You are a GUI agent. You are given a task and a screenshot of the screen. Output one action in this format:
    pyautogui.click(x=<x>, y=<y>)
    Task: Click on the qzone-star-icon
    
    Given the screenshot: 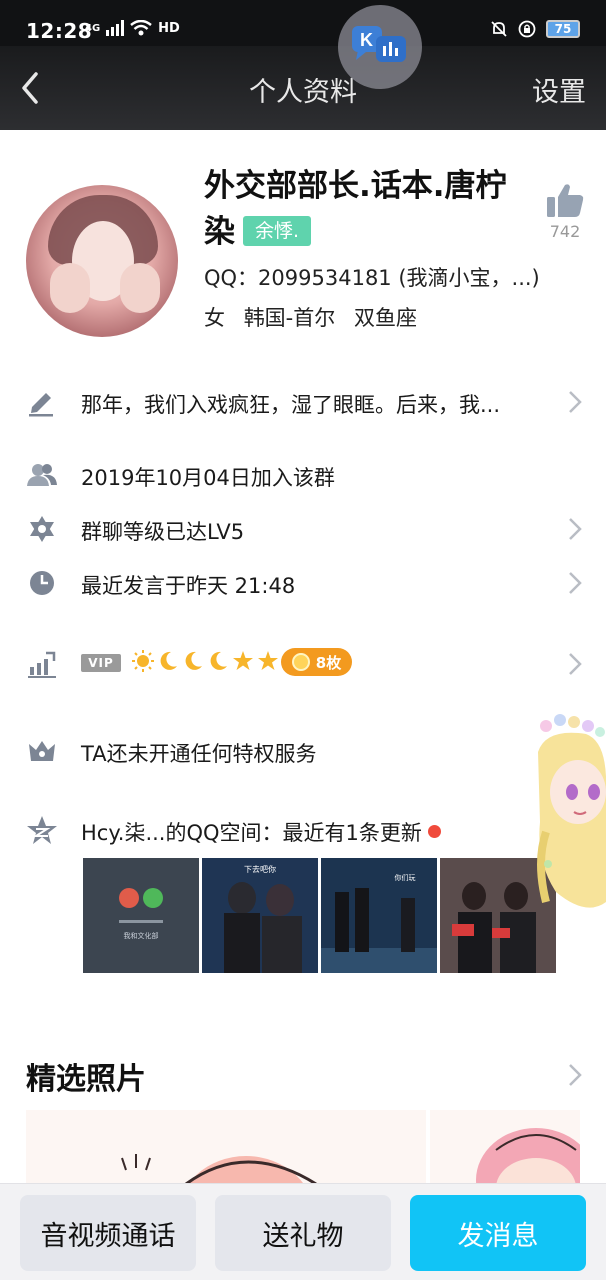 What is the action you would take?
    pyautogui.click(x=42, y=830)
    